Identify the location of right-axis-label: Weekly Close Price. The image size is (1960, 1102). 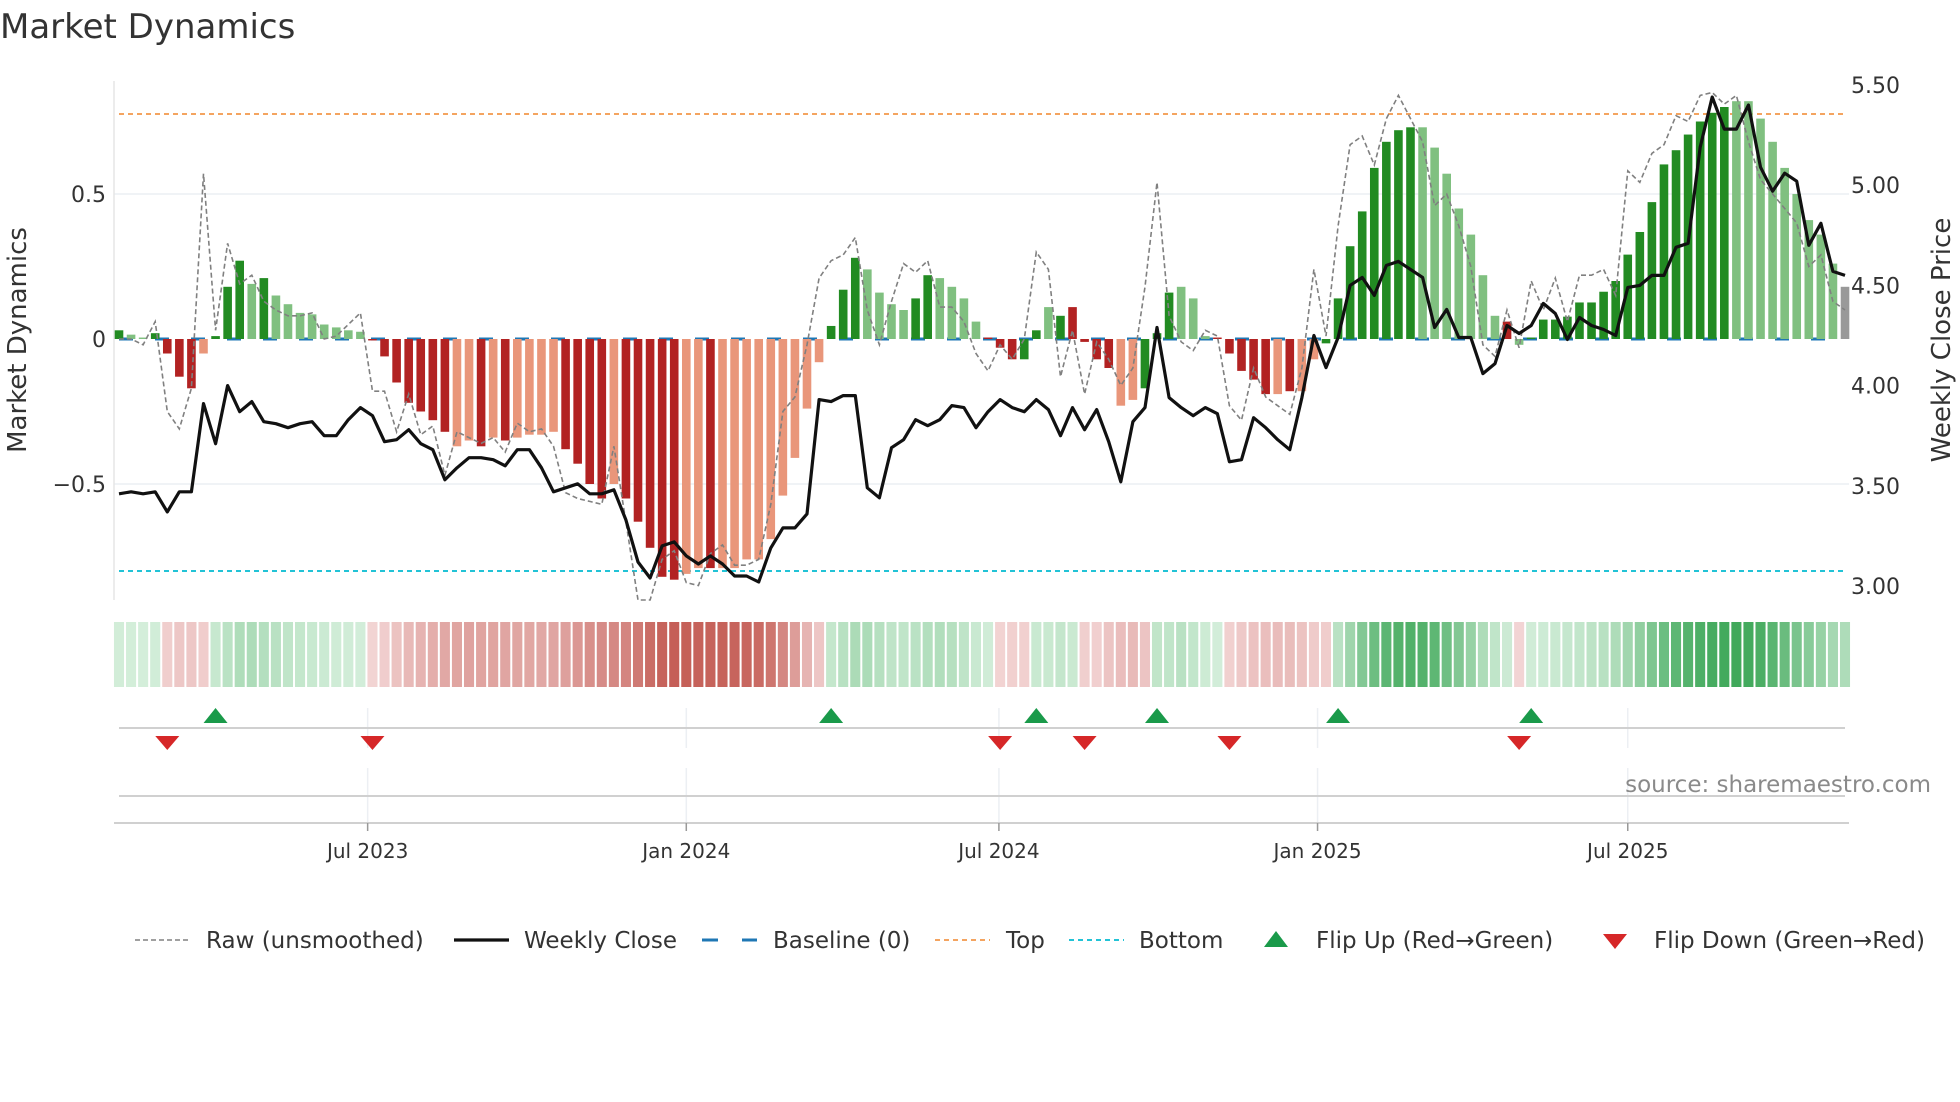
(1942, 340).